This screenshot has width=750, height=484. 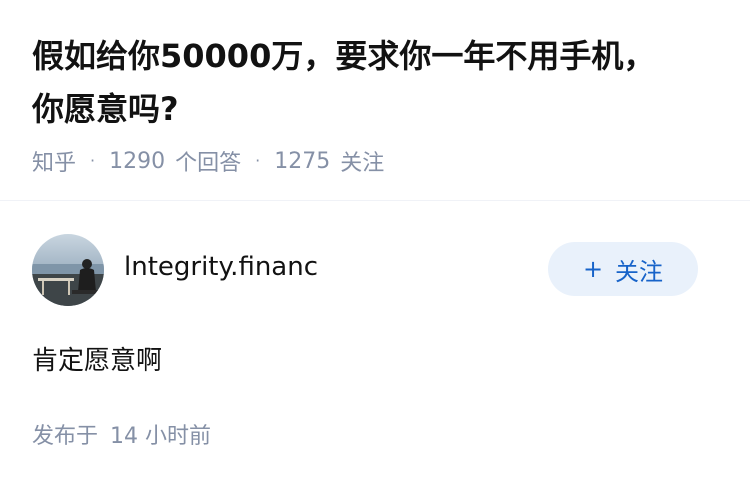 I want to click on question-title-line1: 假如给你50000万，要求你一年不用手机，, so click(x=344, y=56).